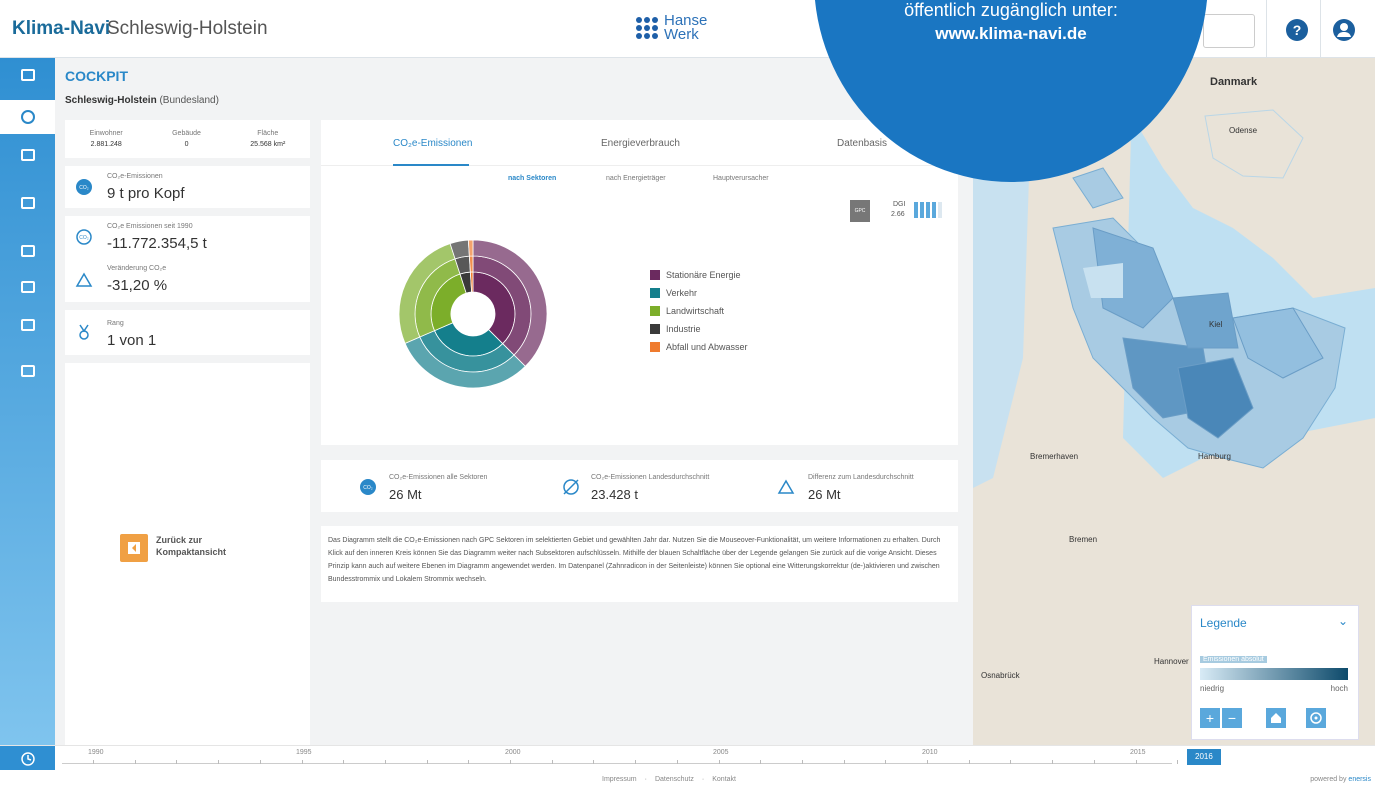  What do you see at coordinates (683, 329) in the screenshot?
I see `legend-label: Industrie` at bounding box center [683, 329].